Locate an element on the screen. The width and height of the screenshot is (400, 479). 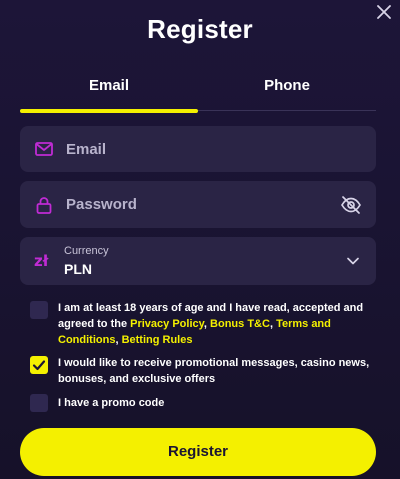
envelope-icon is located at coordinates (44, 149).